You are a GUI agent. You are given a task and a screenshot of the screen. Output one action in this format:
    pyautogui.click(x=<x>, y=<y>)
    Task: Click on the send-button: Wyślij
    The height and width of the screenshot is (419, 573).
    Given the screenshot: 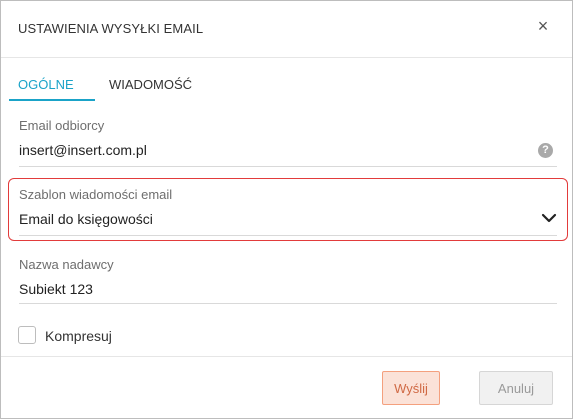 What is the action you would take?
    pyautogui.click(x=411, y=388)
    